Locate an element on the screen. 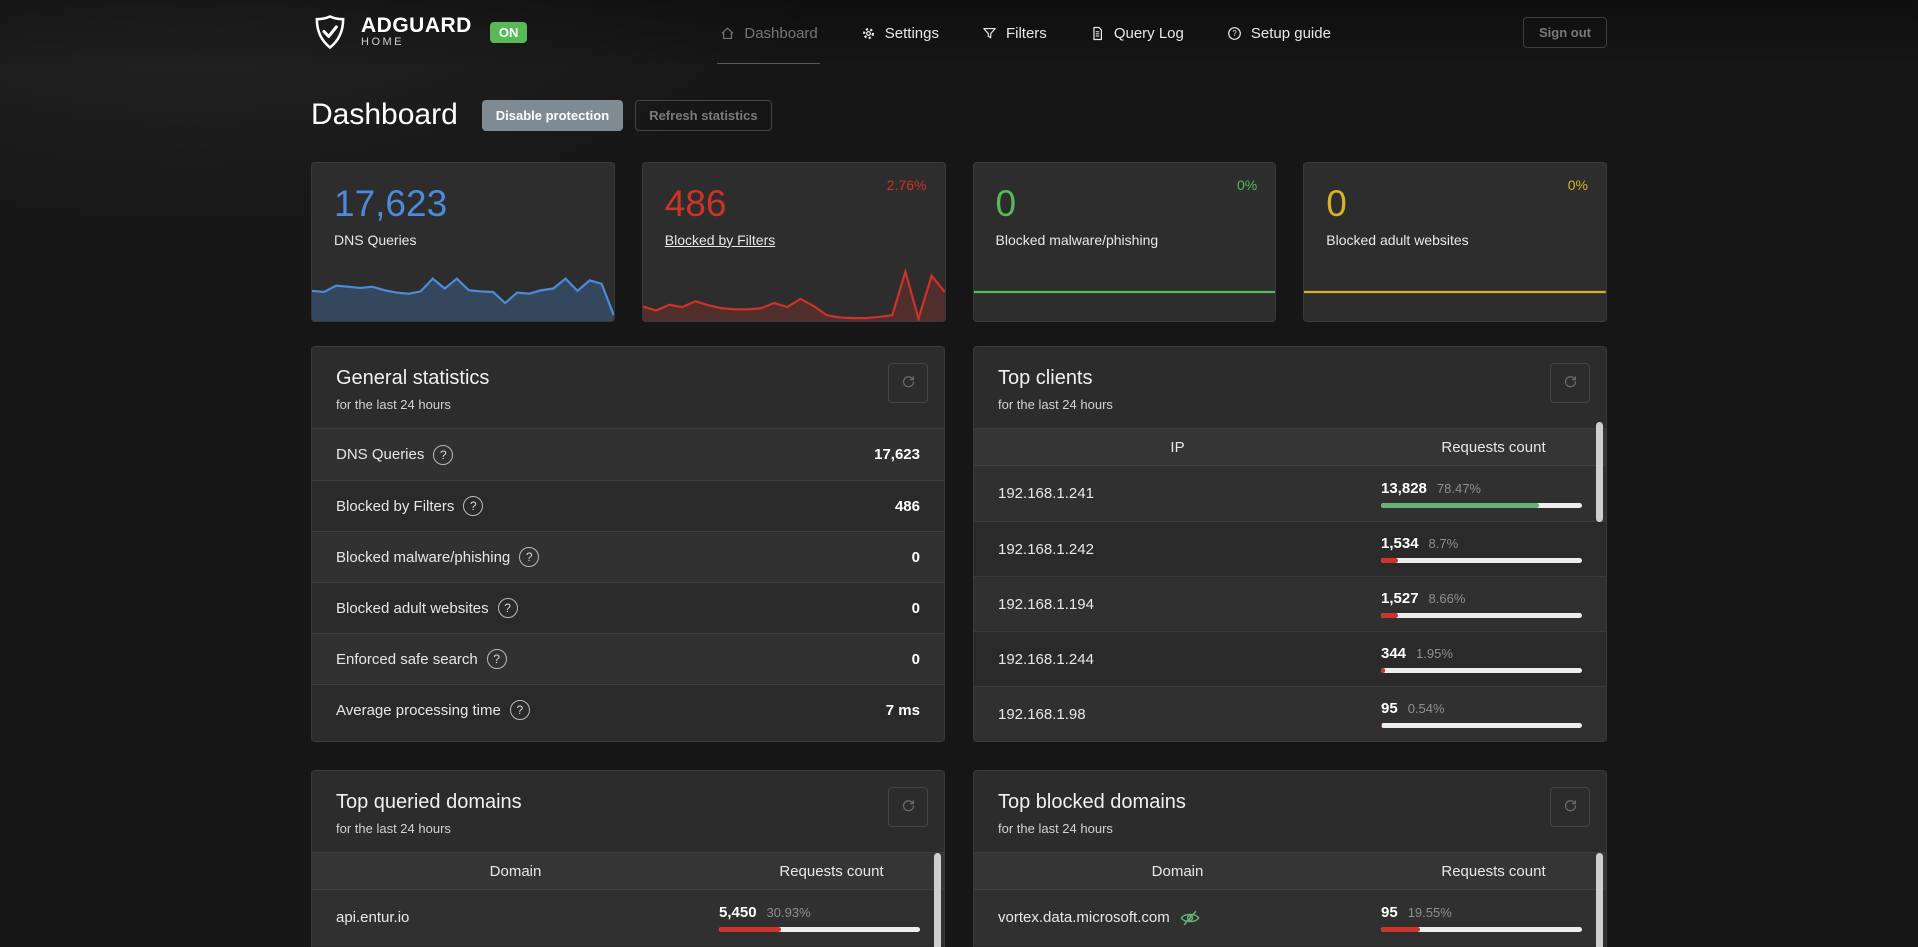  row-name-link: vortex.data.microsoft.com is located at coordinates (1189, 918).